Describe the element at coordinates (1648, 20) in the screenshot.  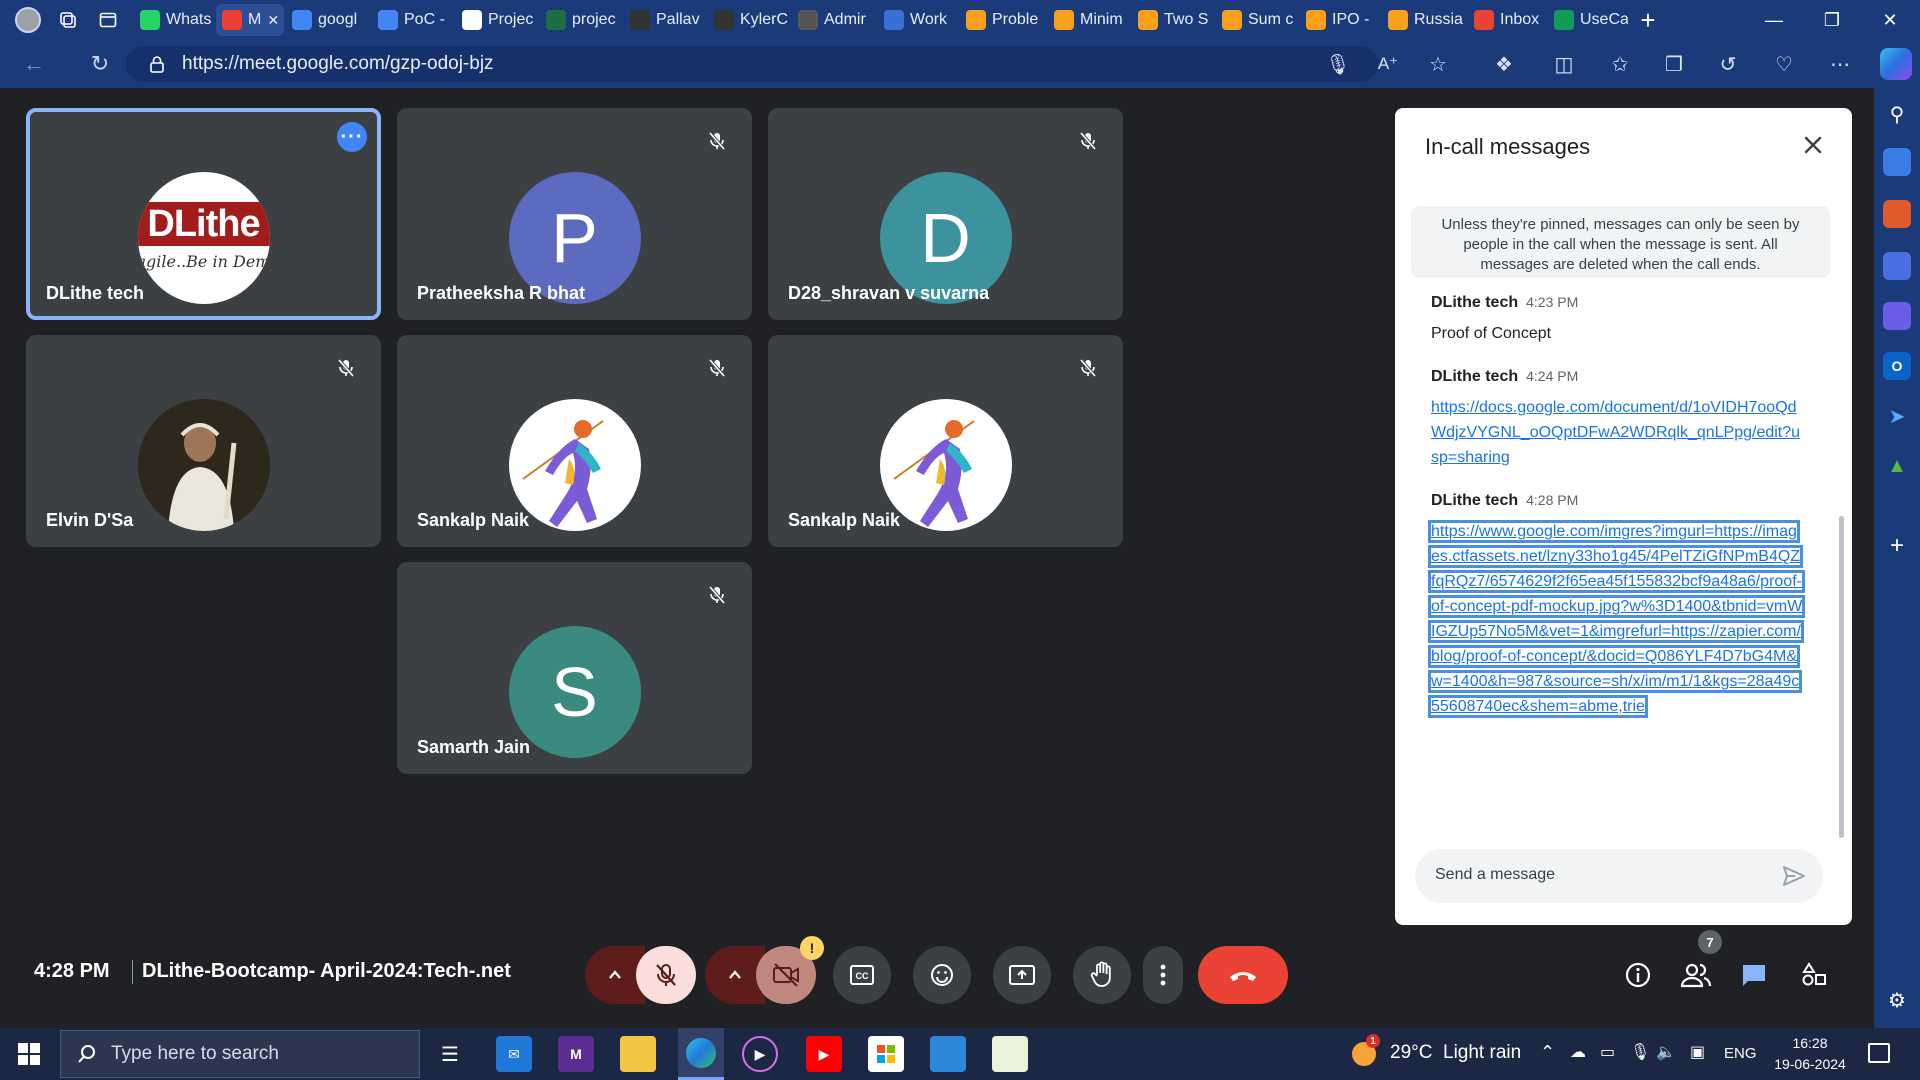
I see `new-tab-button: +` at that location.